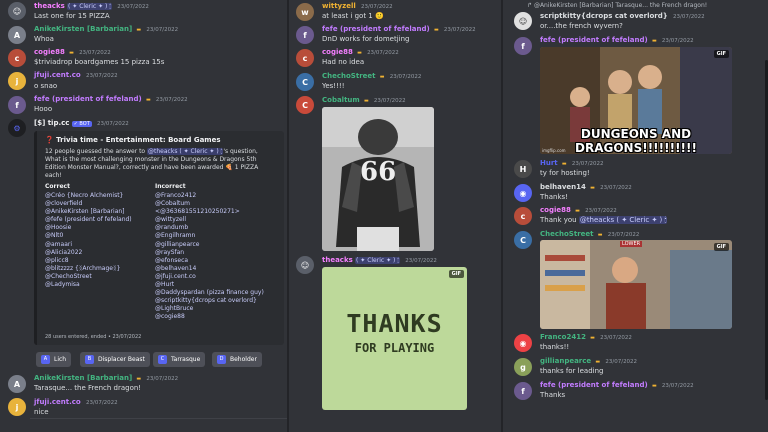 This screenshot has height=432, width=768. What do you see at coordinates (209, 228) in the screenshot?
I see `user-mention: @randumb` at bounding box center [209, 228].